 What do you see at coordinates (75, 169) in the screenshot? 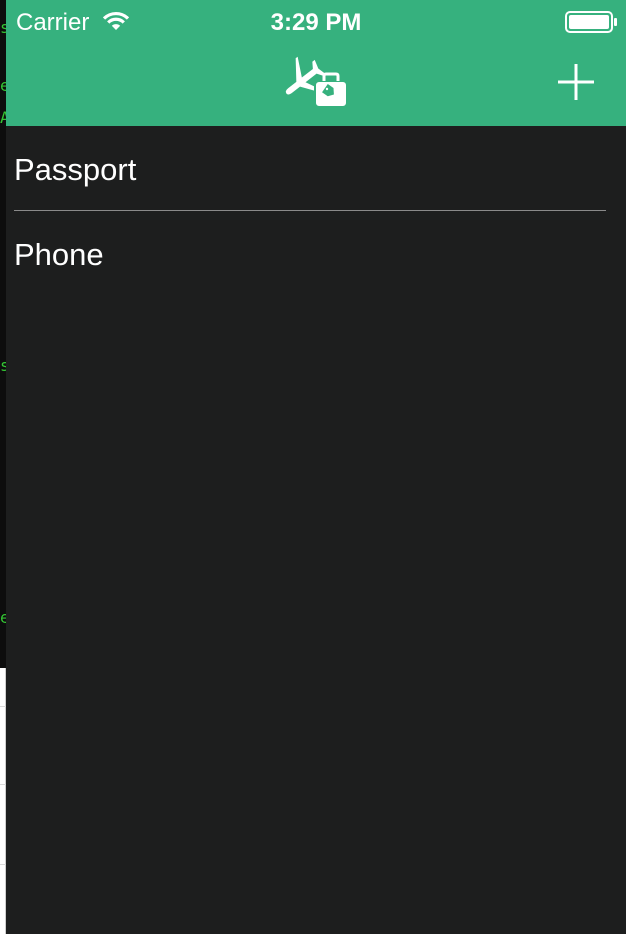
I see `list-item-label: Passport` at bounding box center [75, 169].